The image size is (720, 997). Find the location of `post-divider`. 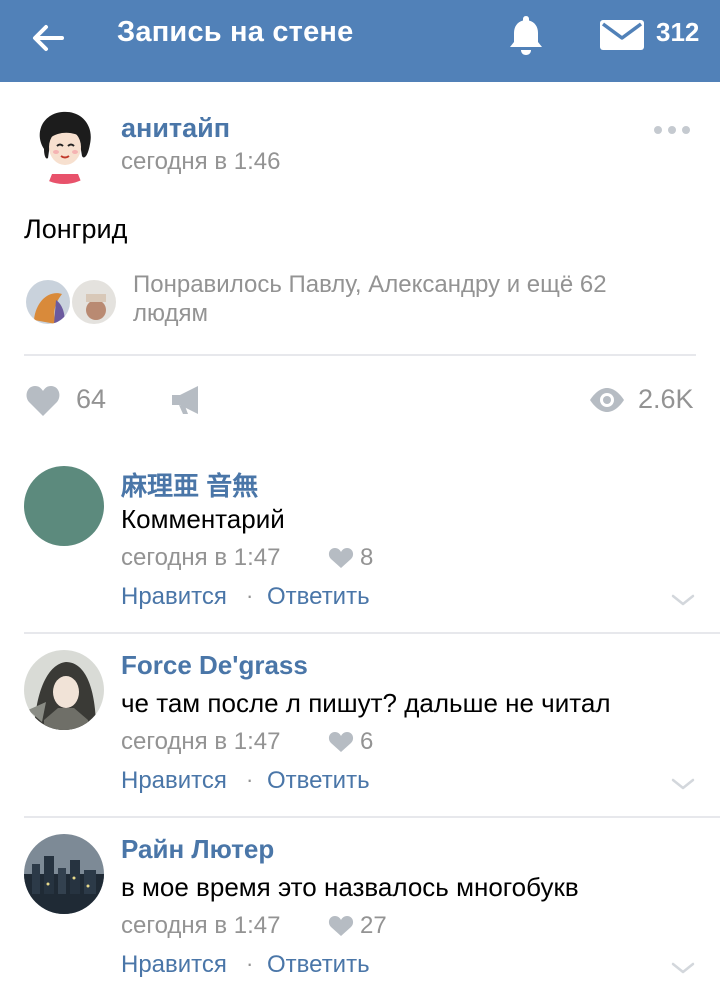

post-divider is located at coordinates (360, 355).